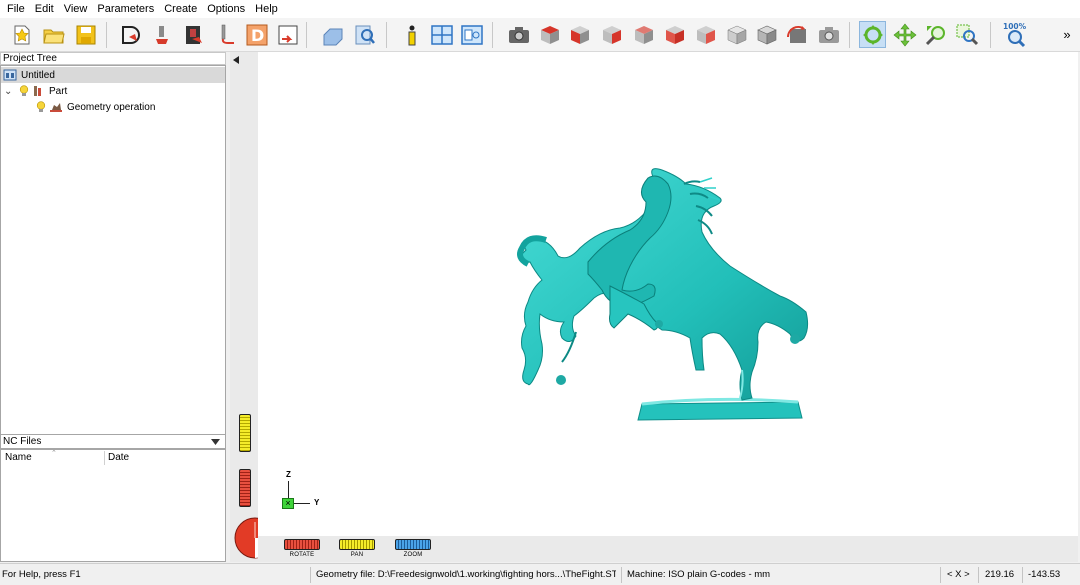  What do you see at coordinates (1000, 574) in the screenshot?
I see `status-x-coordinate: 219.16` at bounding box center [1000, 574].